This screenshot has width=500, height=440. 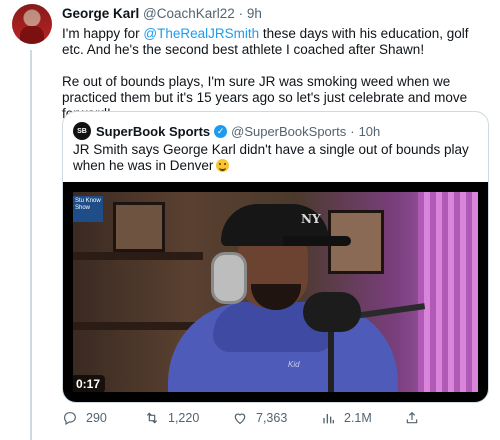 I want to click on tweet-time: 9h, so click(x=254, y=13).